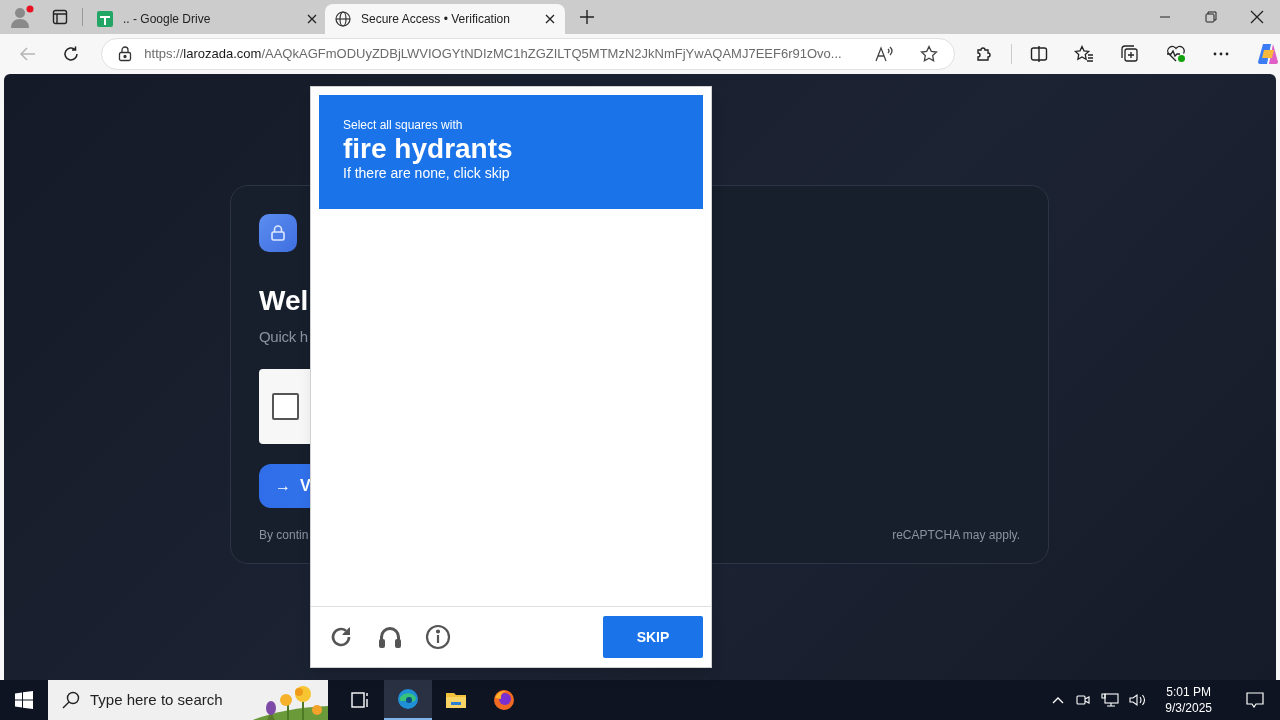 The width and height of the screenshot is (1280, 720). I want to click on edge-browser-icon, so click(408, 699).